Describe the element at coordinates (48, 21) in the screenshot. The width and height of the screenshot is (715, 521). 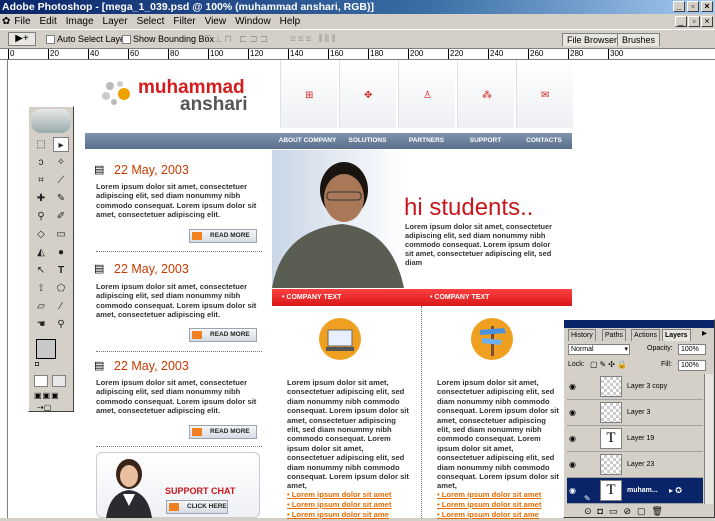
I see `menu-edit: Edit` at that location.